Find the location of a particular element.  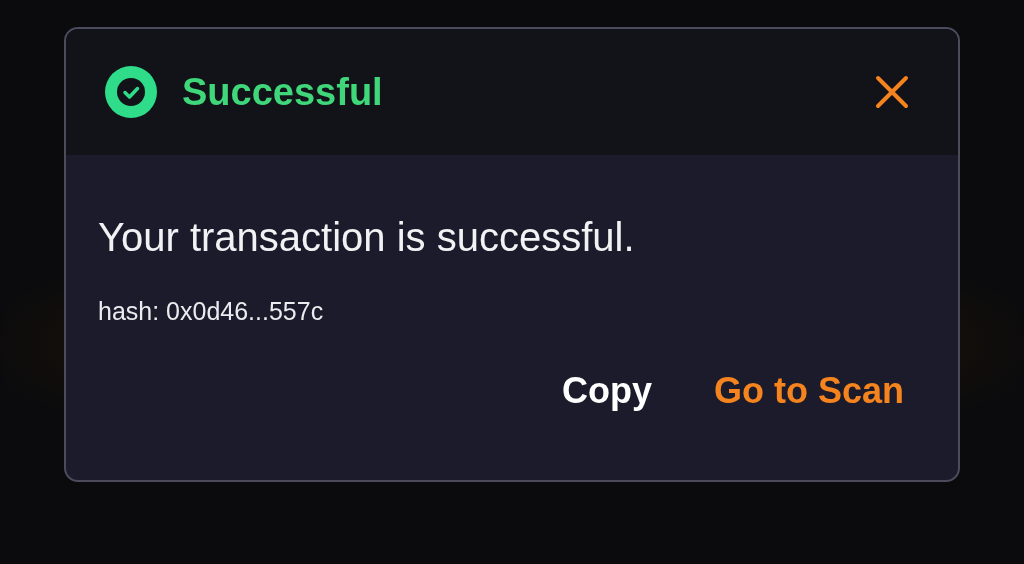

close-icon is located at coordinates (892, 92).